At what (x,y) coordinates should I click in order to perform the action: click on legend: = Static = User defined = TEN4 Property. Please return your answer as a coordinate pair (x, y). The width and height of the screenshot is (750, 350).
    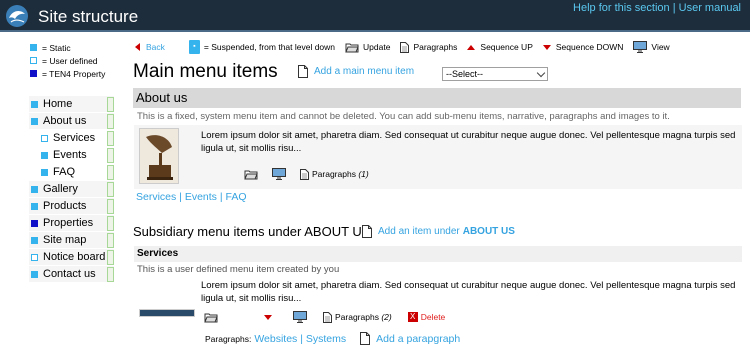
    Looking at the image, I should click on (67, 60).